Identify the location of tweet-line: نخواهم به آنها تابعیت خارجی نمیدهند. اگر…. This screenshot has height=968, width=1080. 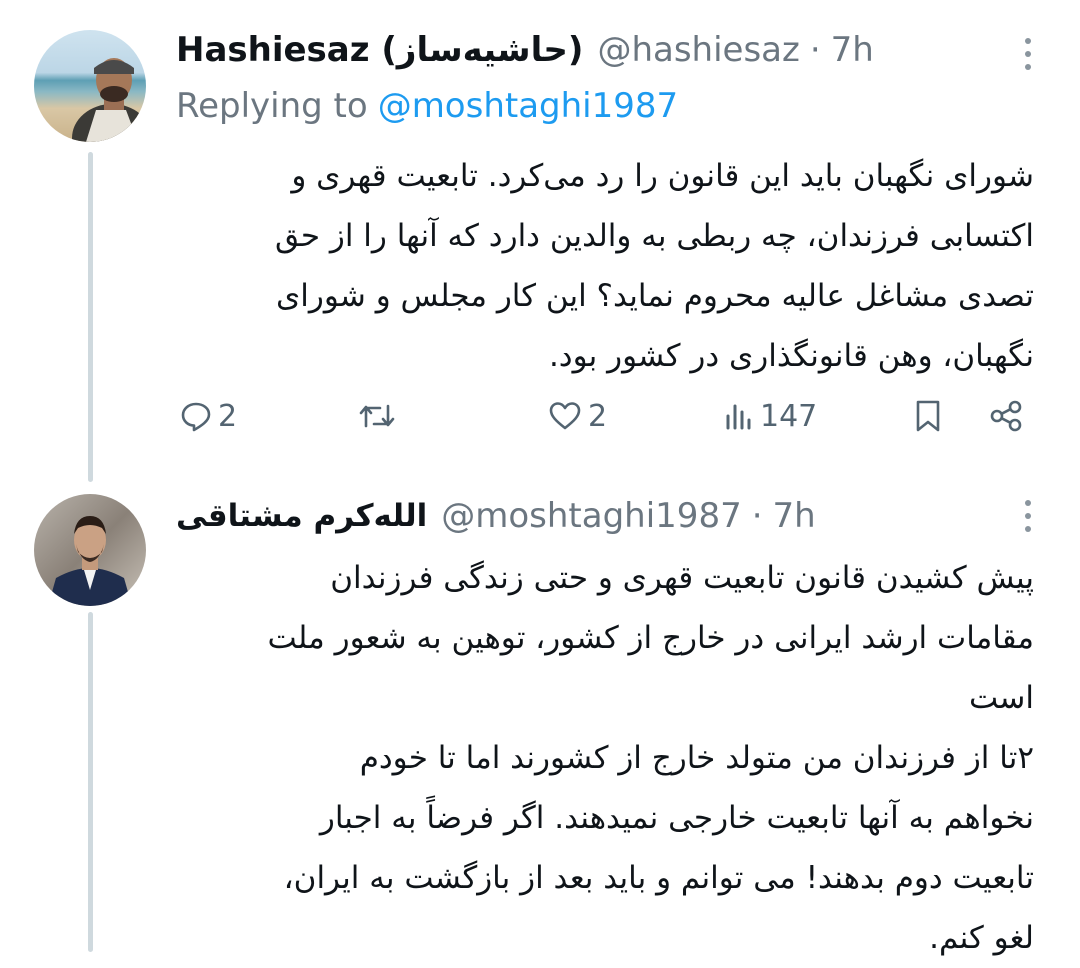
(676, 818).